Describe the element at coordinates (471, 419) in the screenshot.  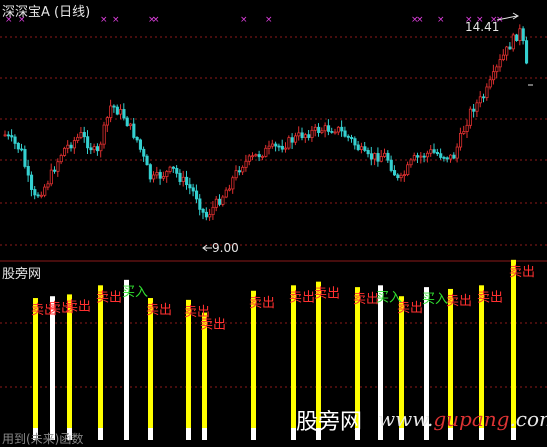
I see `watermark-url-domain: gupang` at that location.